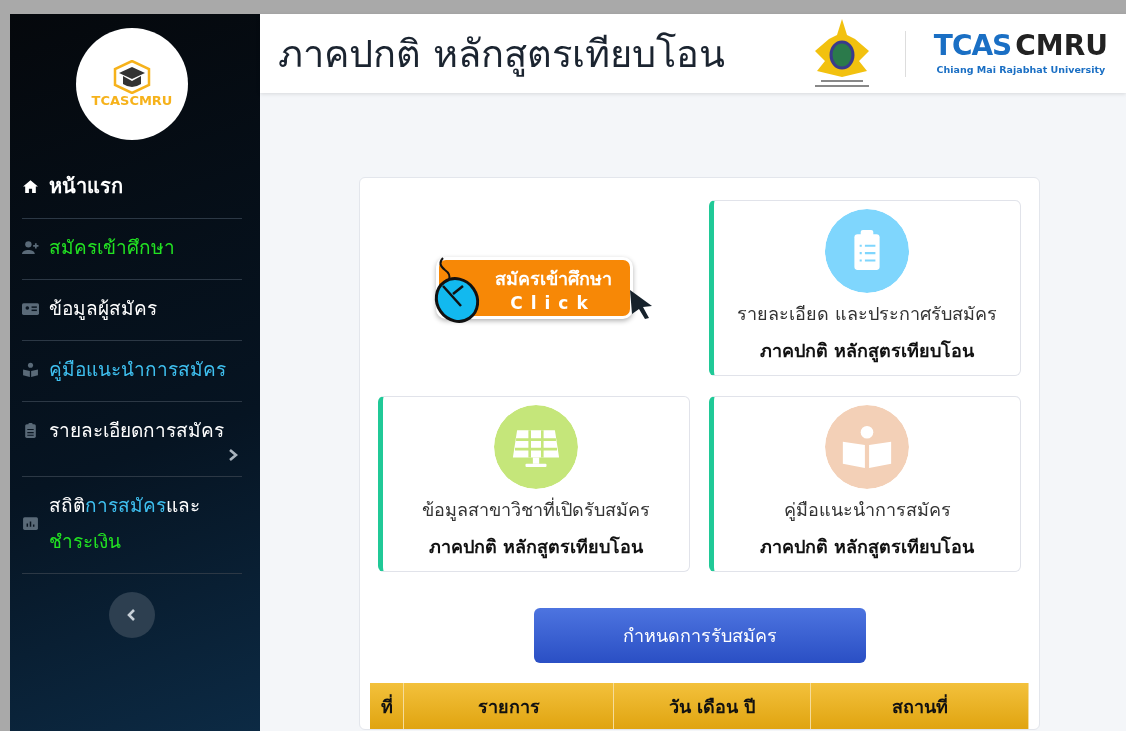 The image size is (1126, 731). Describe the element at coordinates (509, 706) in the screenshot. I see `table-header-cell: รายการ` at that location.